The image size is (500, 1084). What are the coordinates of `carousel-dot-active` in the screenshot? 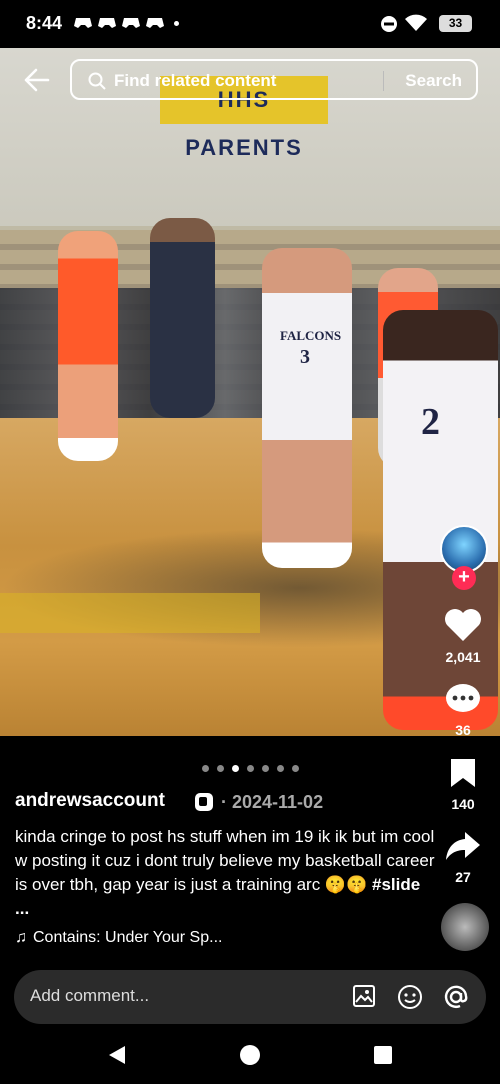 It's located at (235, 768).